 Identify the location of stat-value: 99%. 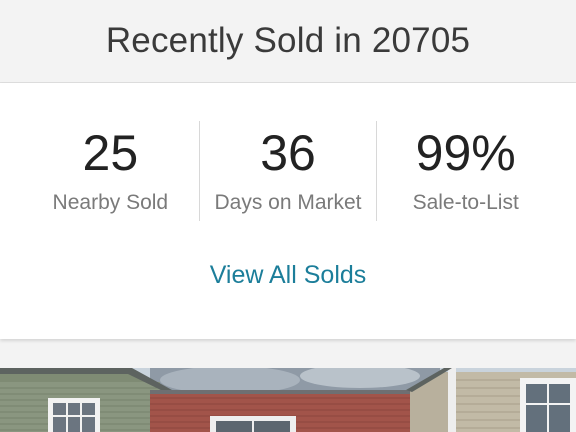
(465, 153).